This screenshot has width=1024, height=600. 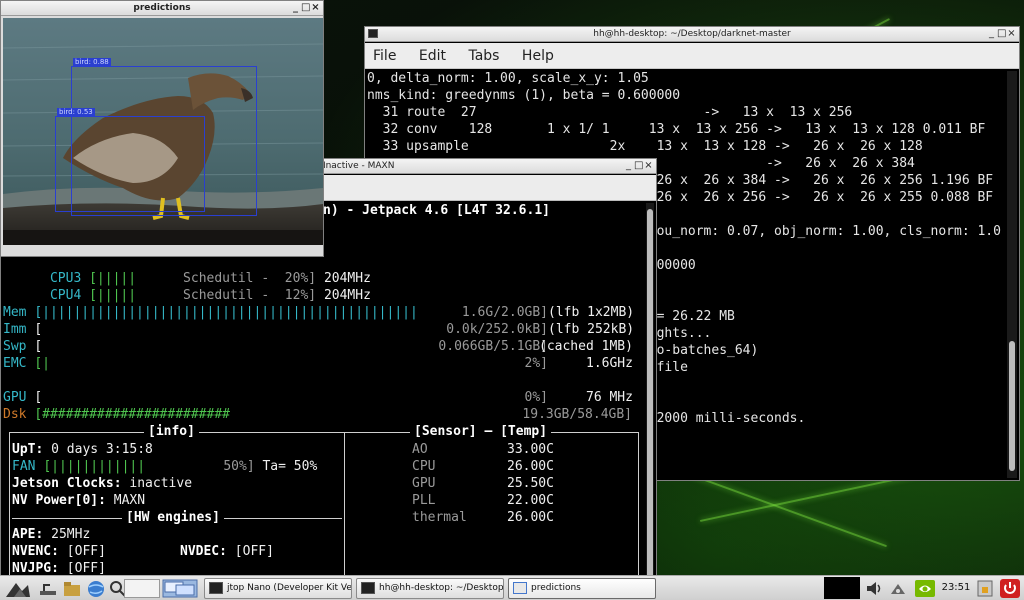 What do you see at coordinates (586, 346) in the screenshot?
I see `swp-extra: (cached 1MB)` at bounding box center [586, 346].